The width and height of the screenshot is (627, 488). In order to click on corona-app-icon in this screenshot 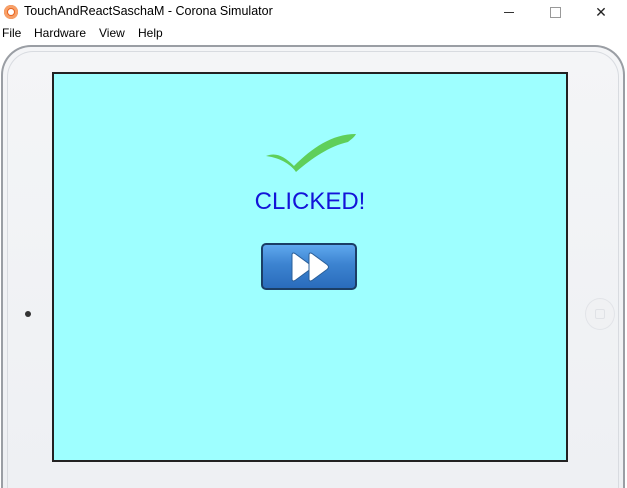, I will do `click(11, 12)`.